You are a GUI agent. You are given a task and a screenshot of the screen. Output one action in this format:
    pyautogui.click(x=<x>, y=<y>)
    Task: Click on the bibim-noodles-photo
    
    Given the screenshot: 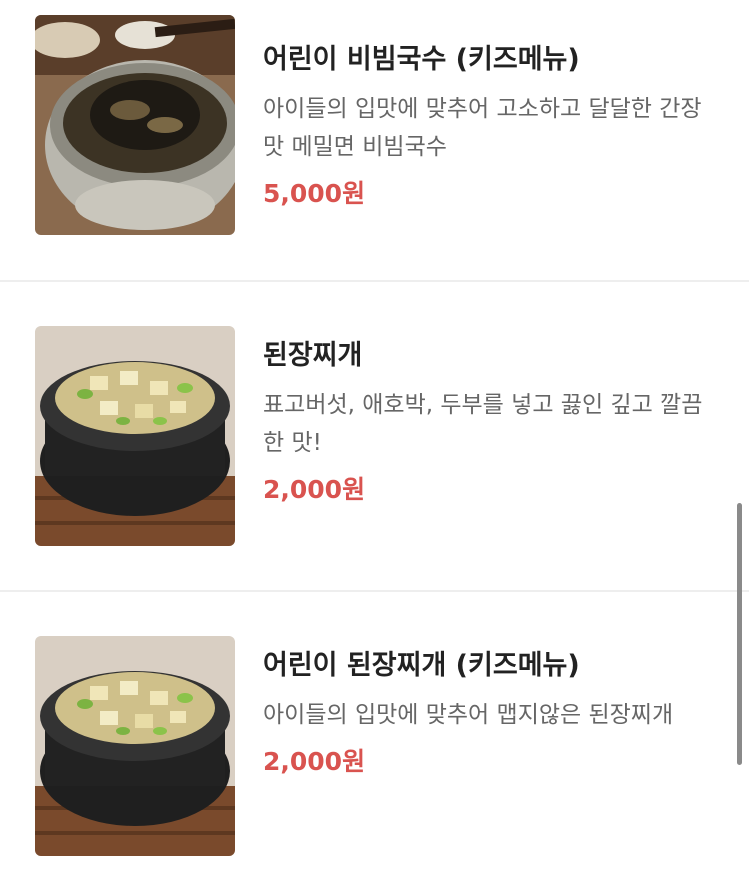 What is the action you would take?
    pyautogui.click(x=135, y=125)
    